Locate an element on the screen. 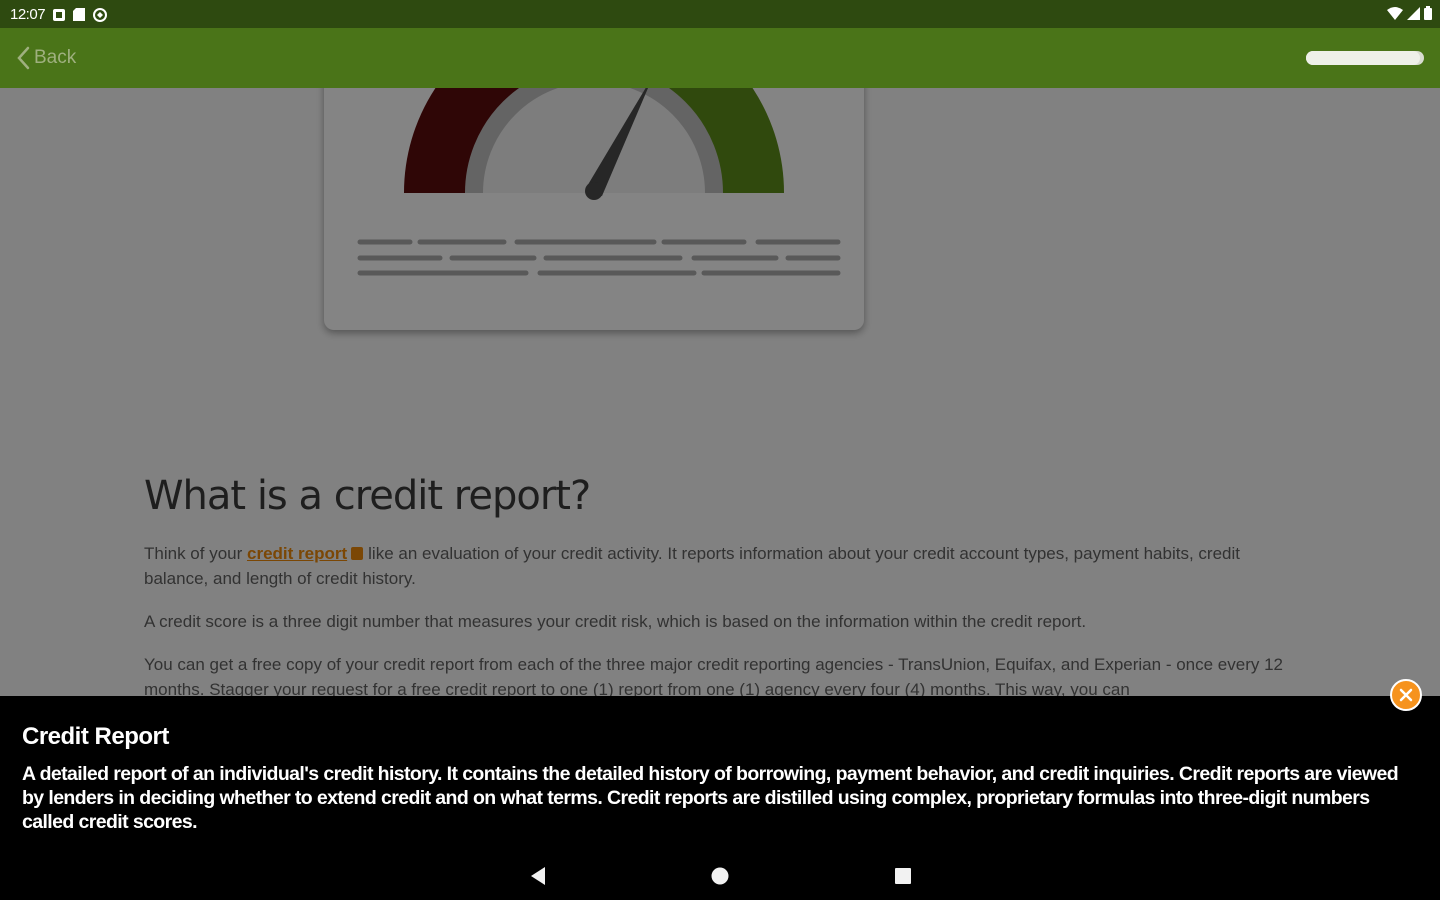 This screenshot has width=1440, height=900. sync-icon is located at coordinates (100, 15).